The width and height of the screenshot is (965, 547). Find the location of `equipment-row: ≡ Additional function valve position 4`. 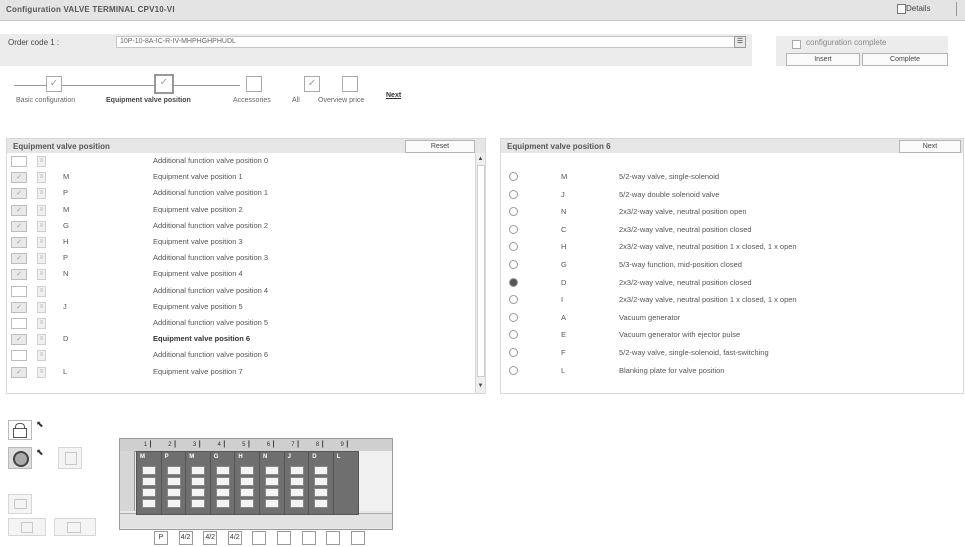

equipment-row: ≡ Additional function valve position 4 is located at coordinates (240, 291).